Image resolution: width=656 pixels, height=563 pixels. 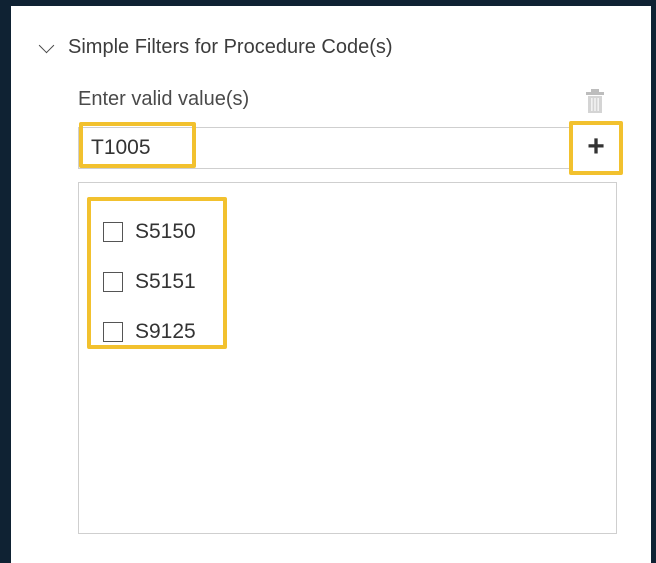 I want to click on section-toggle: Simple Filters for Procedure Code(s), so click(x=215, y=47).